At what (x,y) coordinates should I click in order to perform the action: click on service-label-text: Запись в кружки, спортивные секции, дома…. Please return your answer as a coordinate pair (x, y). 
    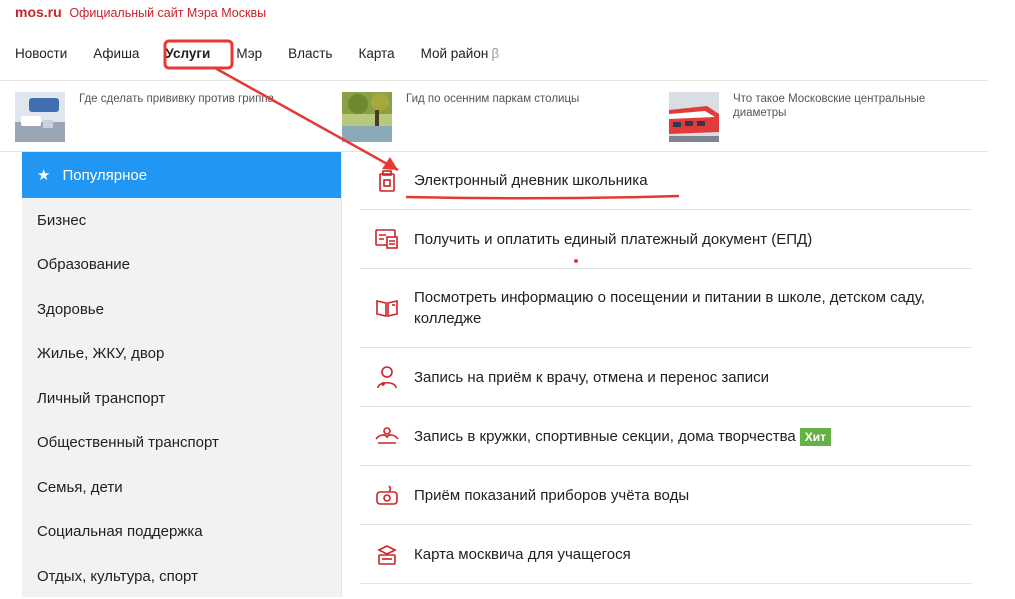
    Looking at the image, I should click on (605, 436).